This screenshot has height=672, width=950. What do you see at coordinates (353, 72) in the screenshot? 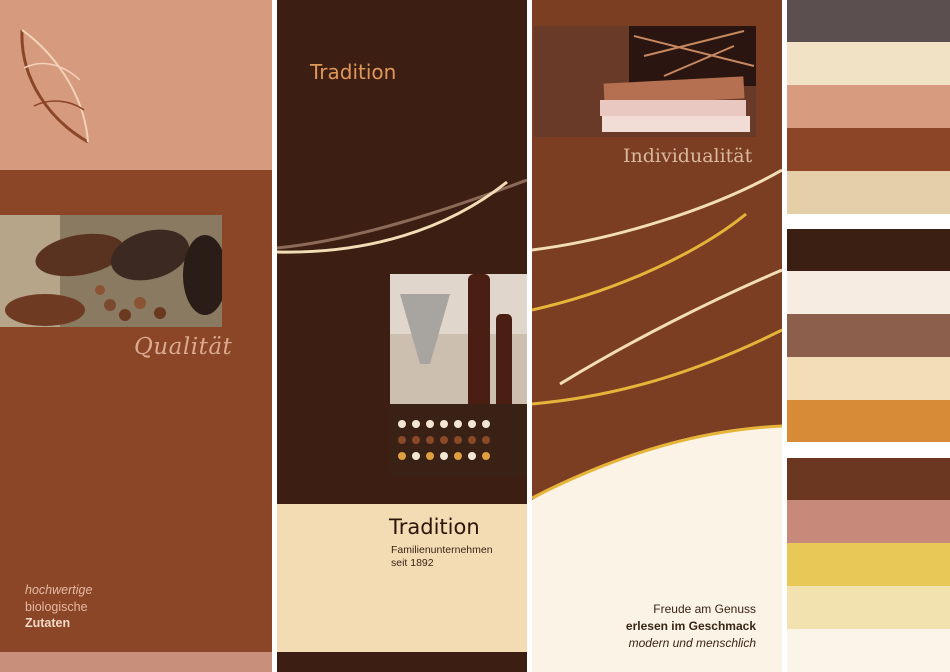
I see `heading-tradition: Tradition` at bounding box center [353, 72].